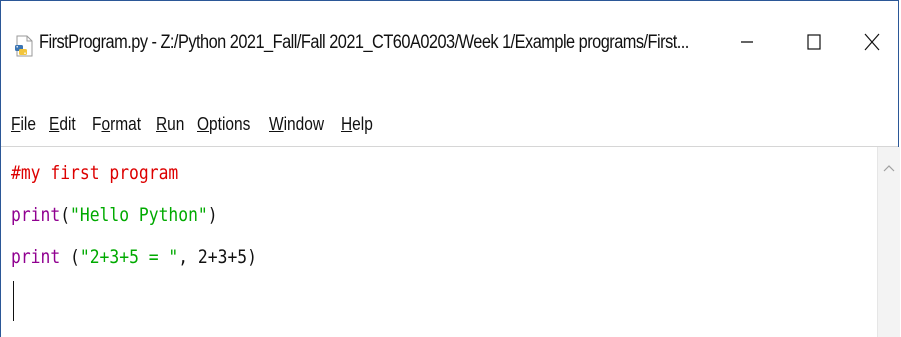 Image resolution: width=901 pixels, height=337 pixels. What do you see at coordinates (16, 124) in the screenshot?
I see `menu-access-key: F` at bounding box center [16, 124].